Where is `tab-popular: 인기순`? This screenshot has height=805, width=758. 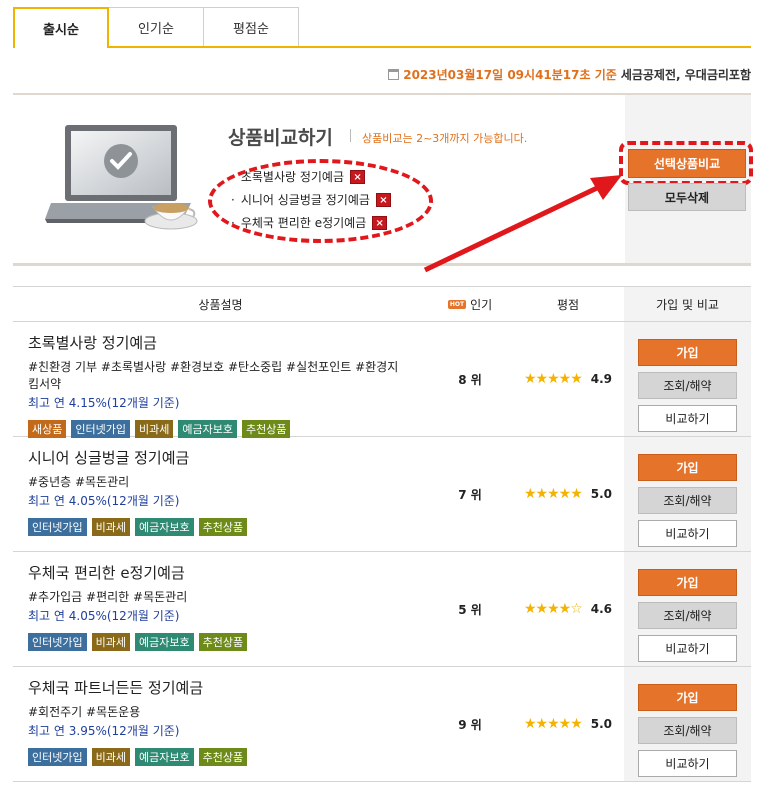
tab-popular: 인기순 is located at coordinates (156, 27).